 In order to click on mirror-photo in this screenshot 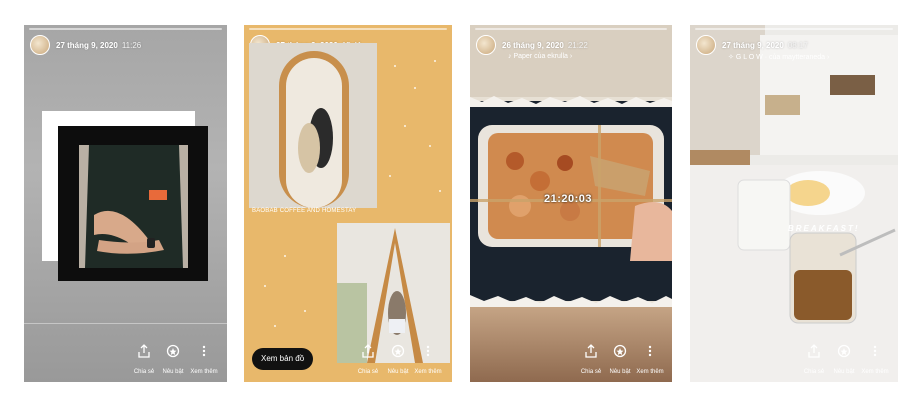, I will do `click(313, 125)`.